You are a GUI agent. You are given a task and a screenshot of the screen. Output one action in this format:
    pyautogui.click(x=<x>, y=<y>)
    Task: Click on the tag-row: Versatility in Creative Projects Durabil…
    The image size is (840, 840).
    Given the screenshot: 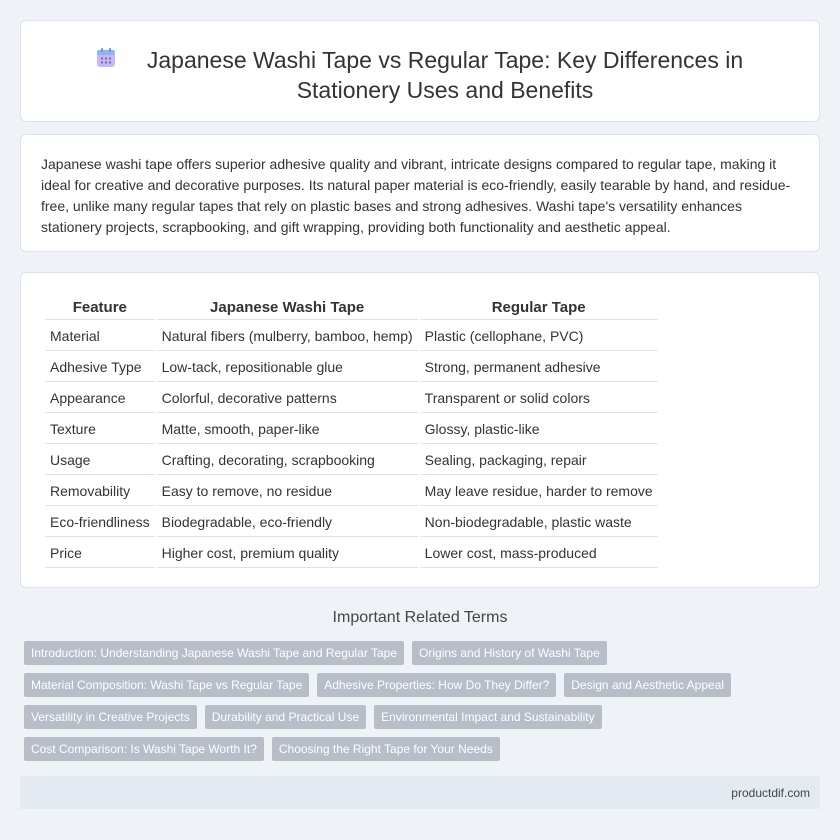 What is the action you would take?
    pyautogui.click(x=419, y=717)
    